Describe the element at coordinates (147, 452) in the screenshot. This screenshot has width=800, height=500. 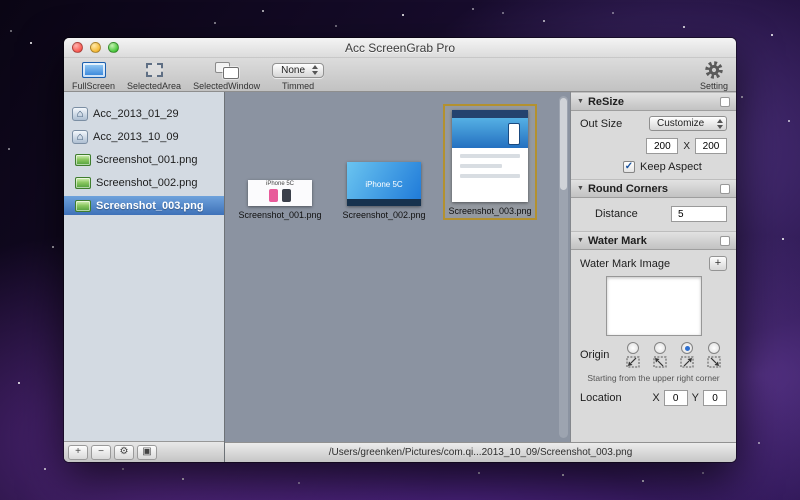
I see `view-toggle-button: ▣` at that location.